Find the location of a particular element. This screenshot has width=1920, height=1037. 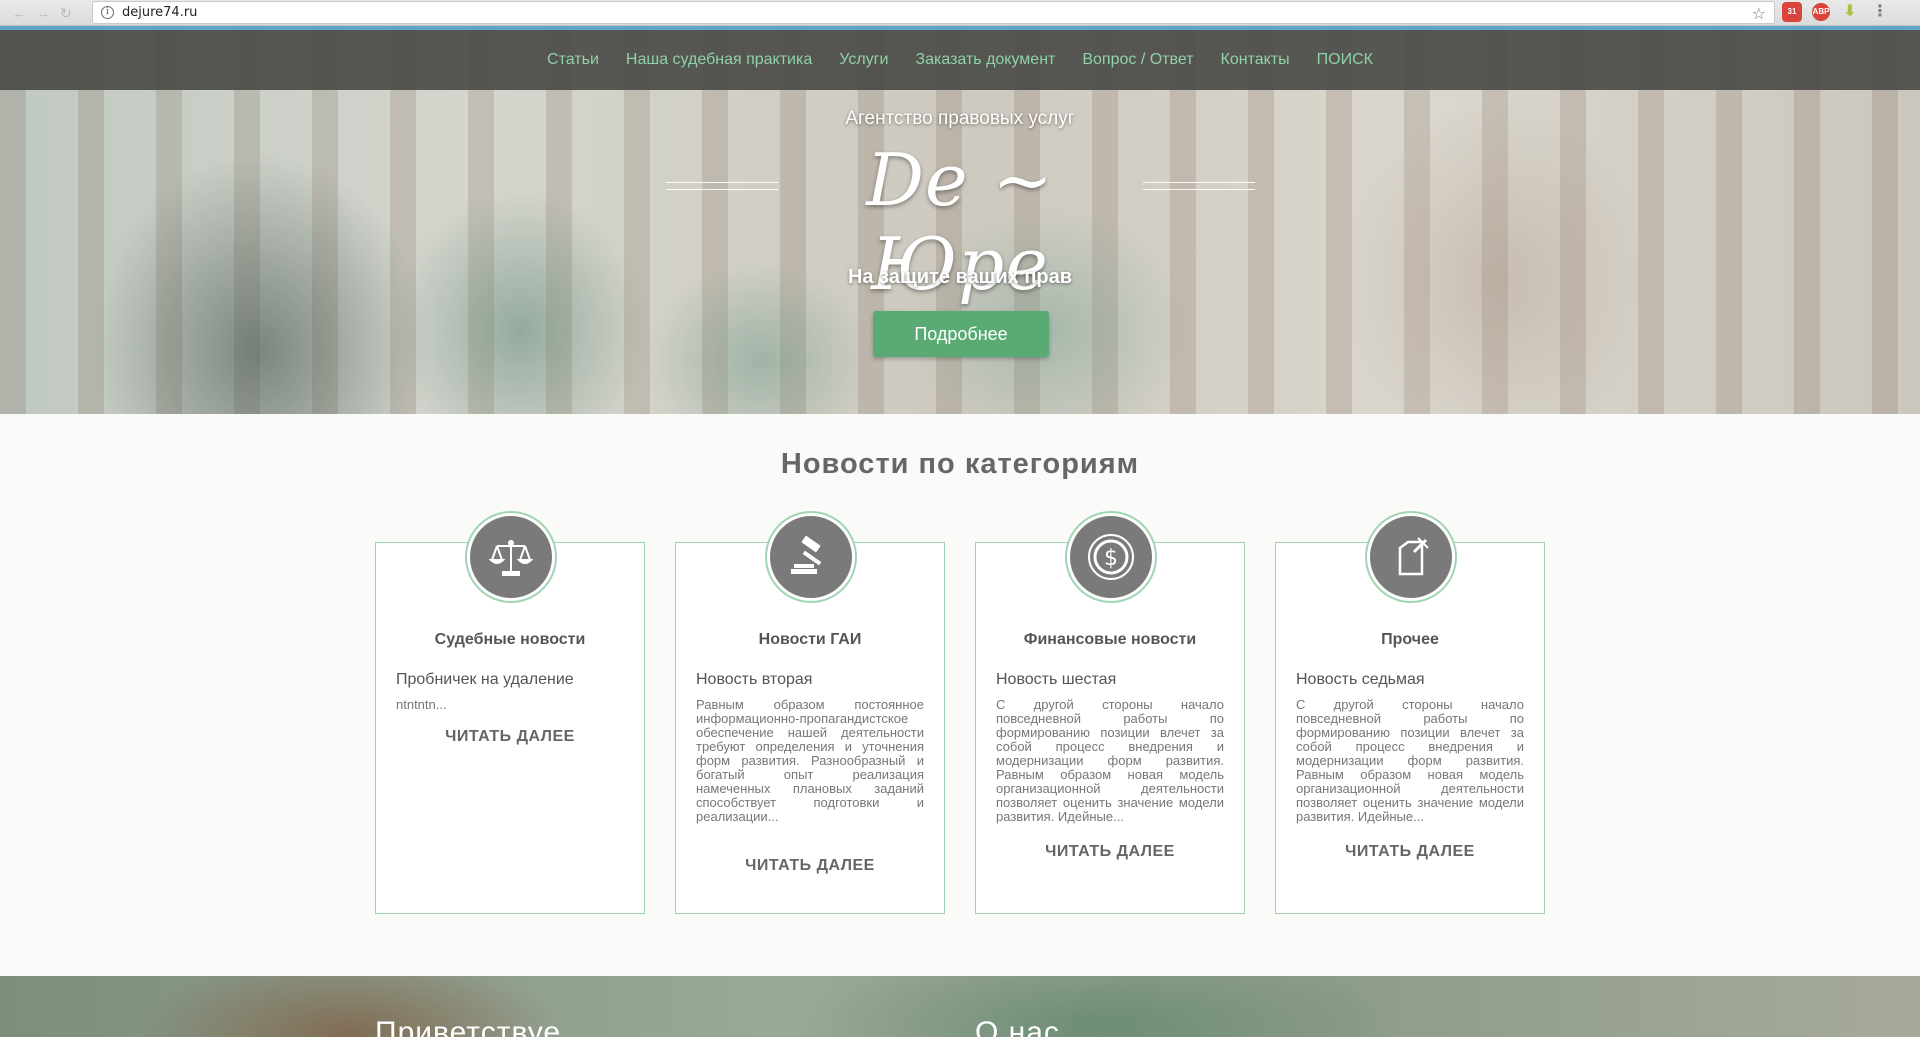

nav-item-services: Услуги is located at coordinates (863, 60).